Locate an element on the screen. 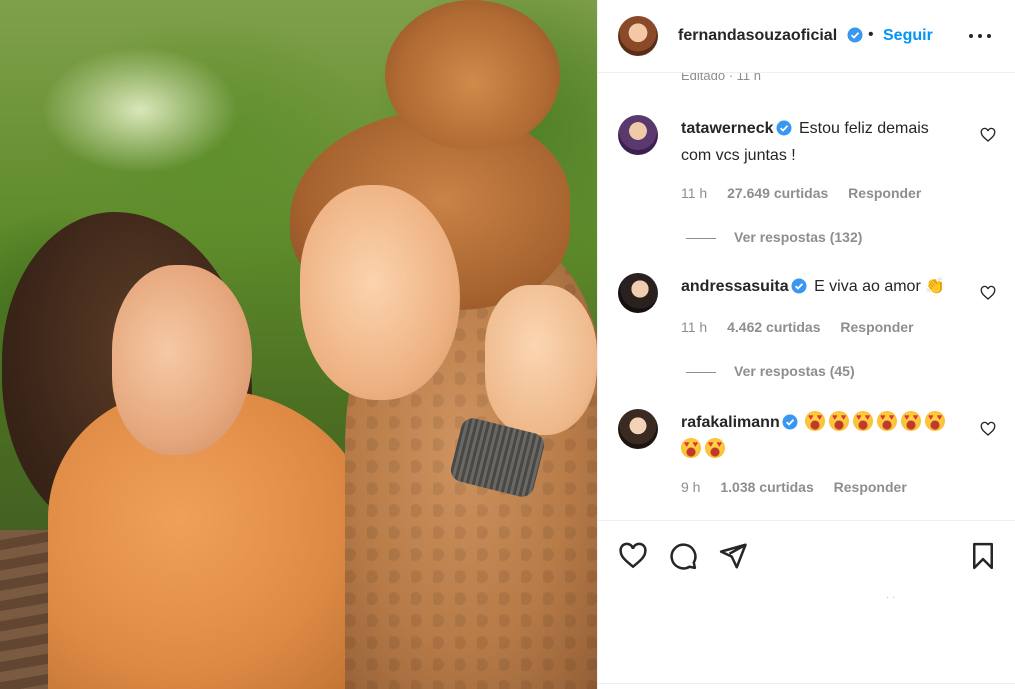 The width and height of the screenshot is (1015, 689). comment-likes: 27.649 curtidas is located at coordinates (777, 193).